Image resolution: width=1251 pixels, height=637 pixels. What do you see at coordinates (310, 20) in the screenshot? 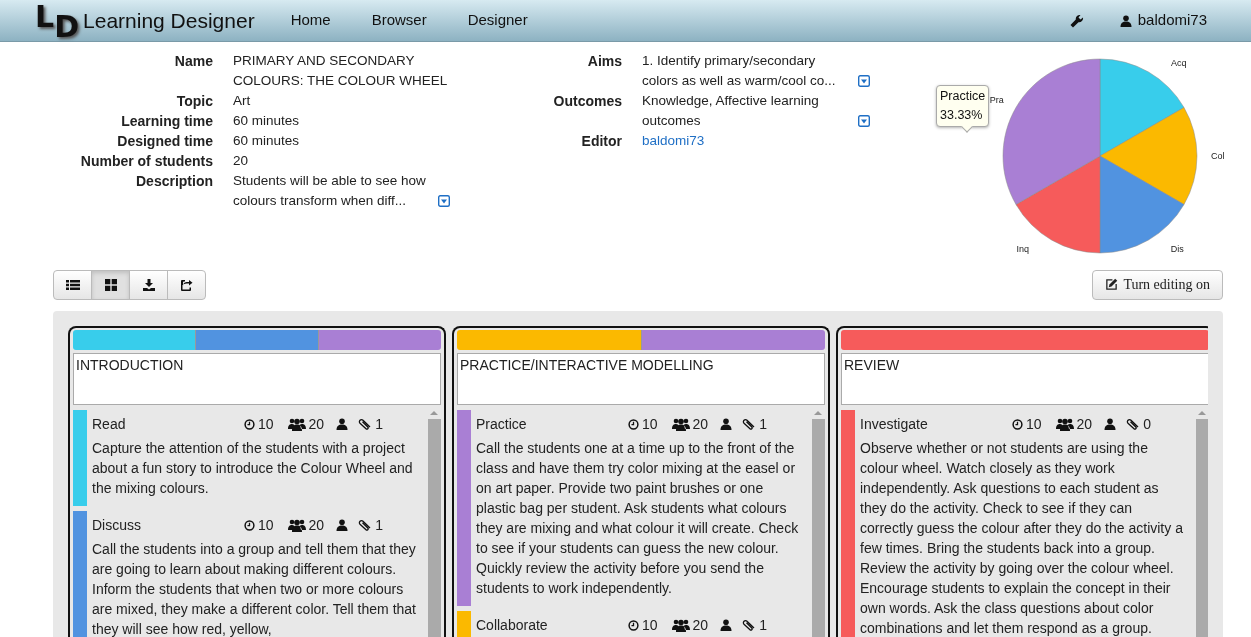
I see `nav-link: Home` at bounding box center [310, 20].